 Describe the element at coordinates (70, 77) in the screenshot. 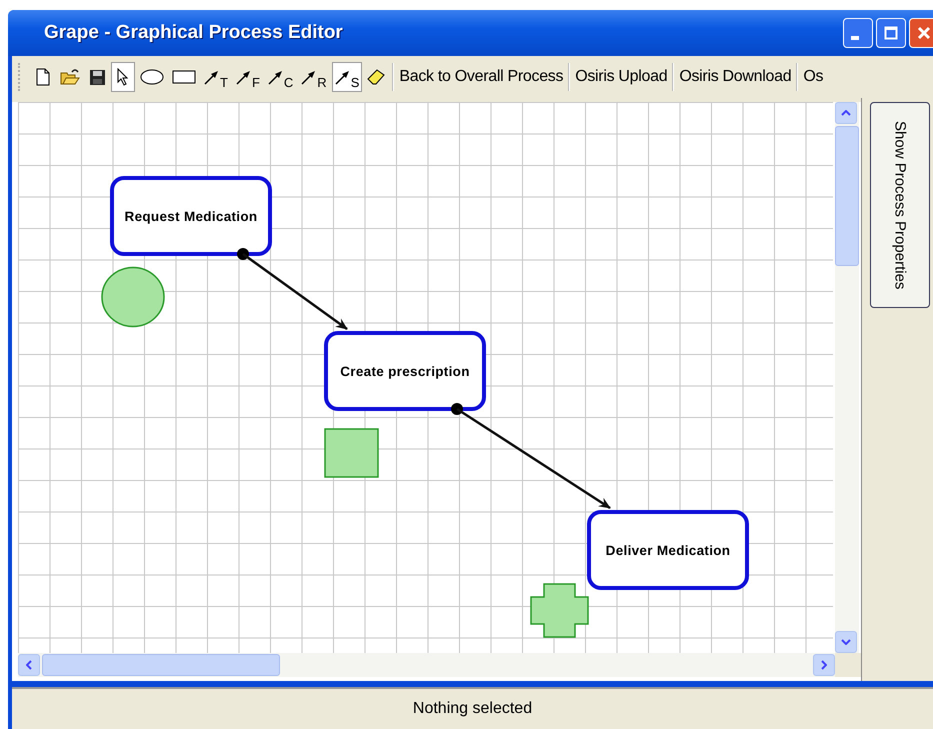

I see `open-folder-icon` at that location.